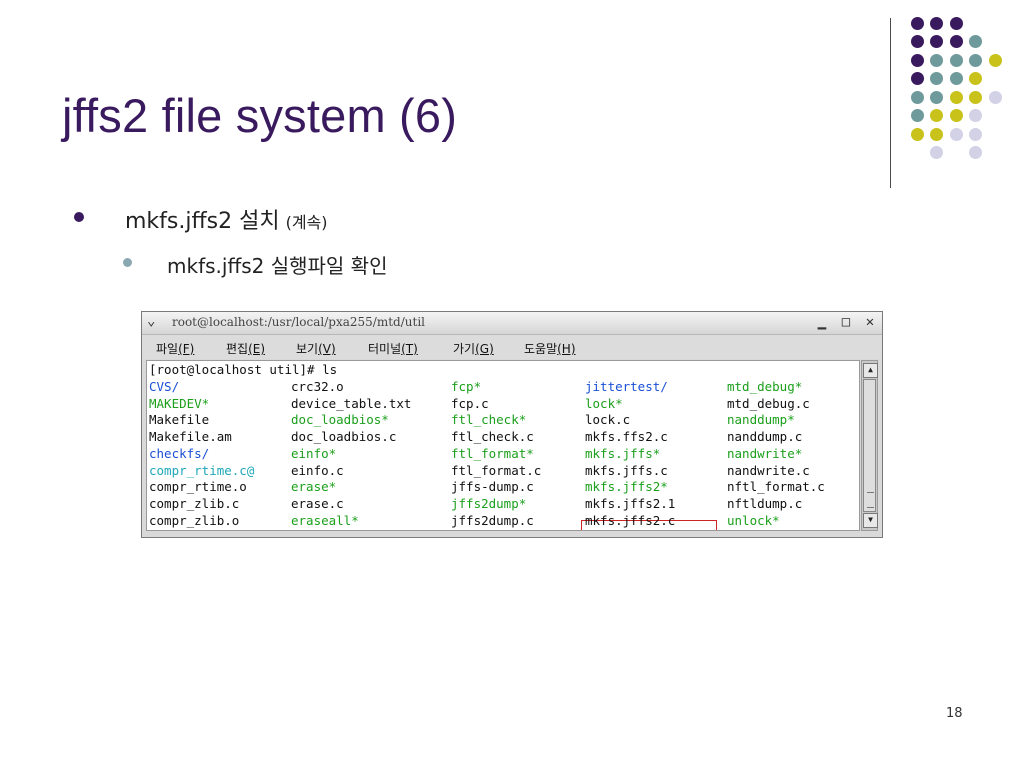 Image resolution: width=1024 pixels, height=768 pixels. Describe the element at coordinates (175, 348) in the screenshot. I see `menu-file: 파일(F)` at that location.